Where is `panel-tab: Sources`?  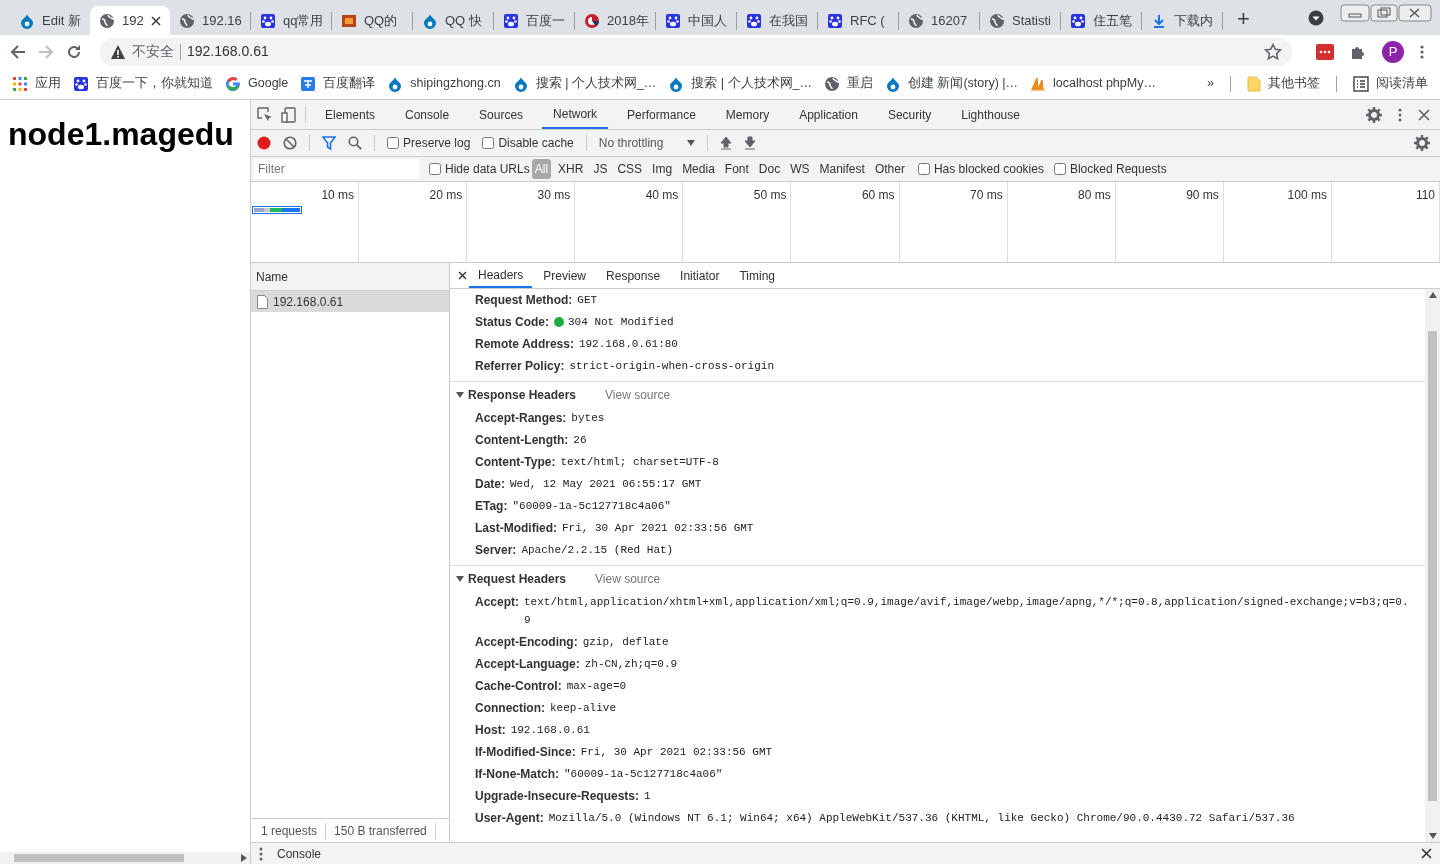
panel-tab: Sources is located at coordinates (501, 114).